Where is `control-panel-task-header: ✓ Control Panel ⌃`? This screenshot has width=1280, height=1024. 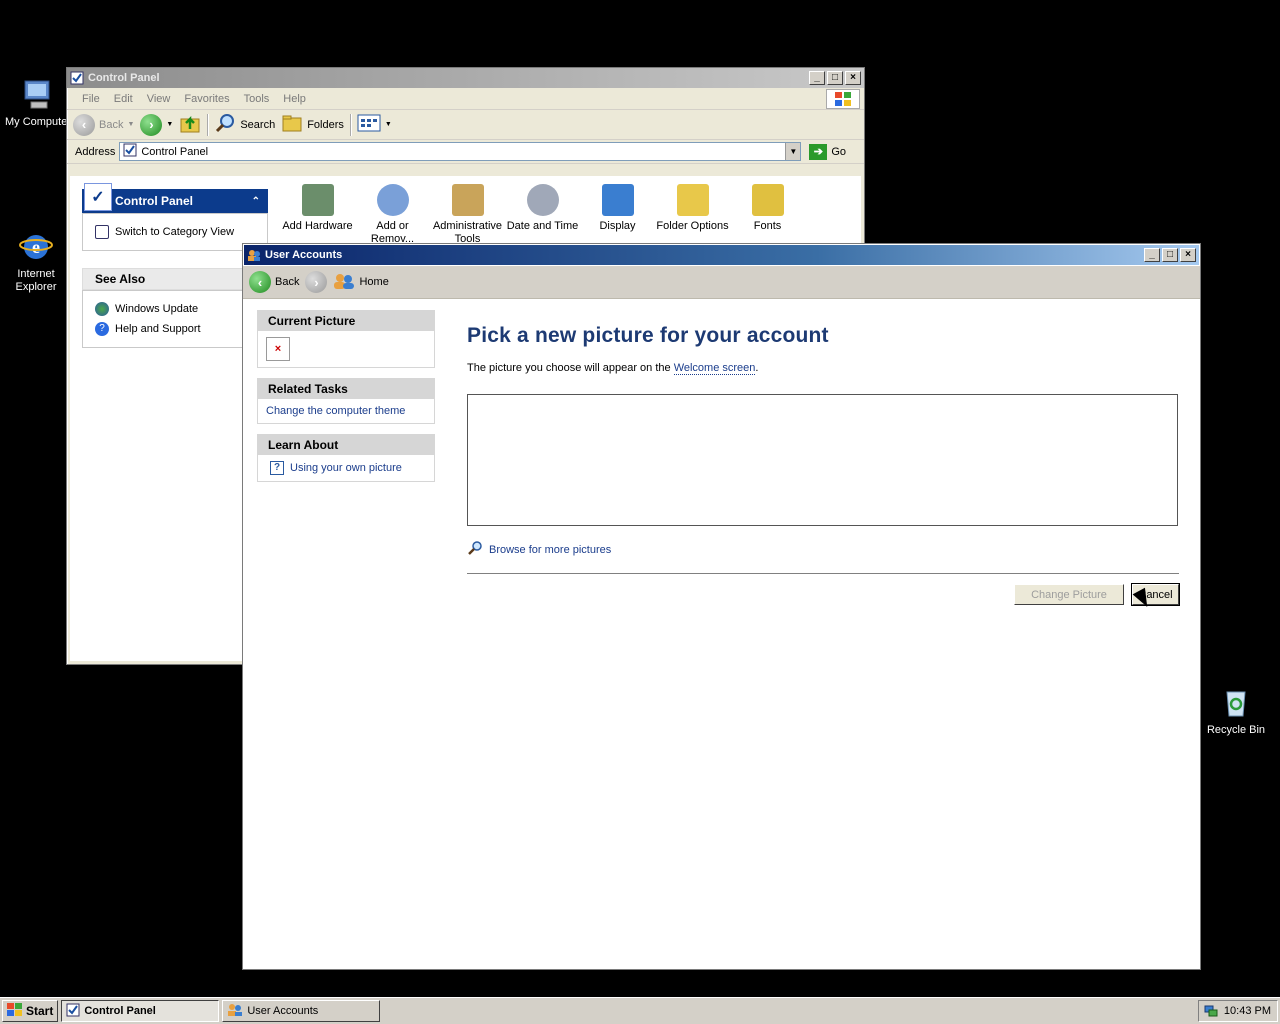
control-panel-task-header: ✓ Control Panel ⌃ is located at coordinates (175, 198).